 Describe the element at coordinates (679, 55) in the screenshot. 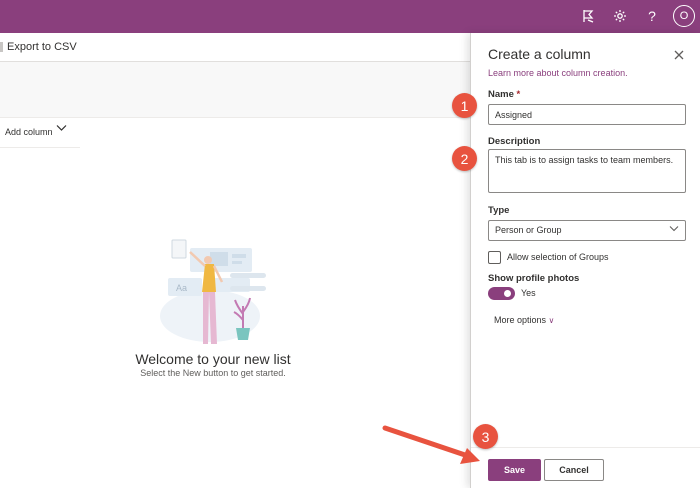

I see `close-icon` at that location.